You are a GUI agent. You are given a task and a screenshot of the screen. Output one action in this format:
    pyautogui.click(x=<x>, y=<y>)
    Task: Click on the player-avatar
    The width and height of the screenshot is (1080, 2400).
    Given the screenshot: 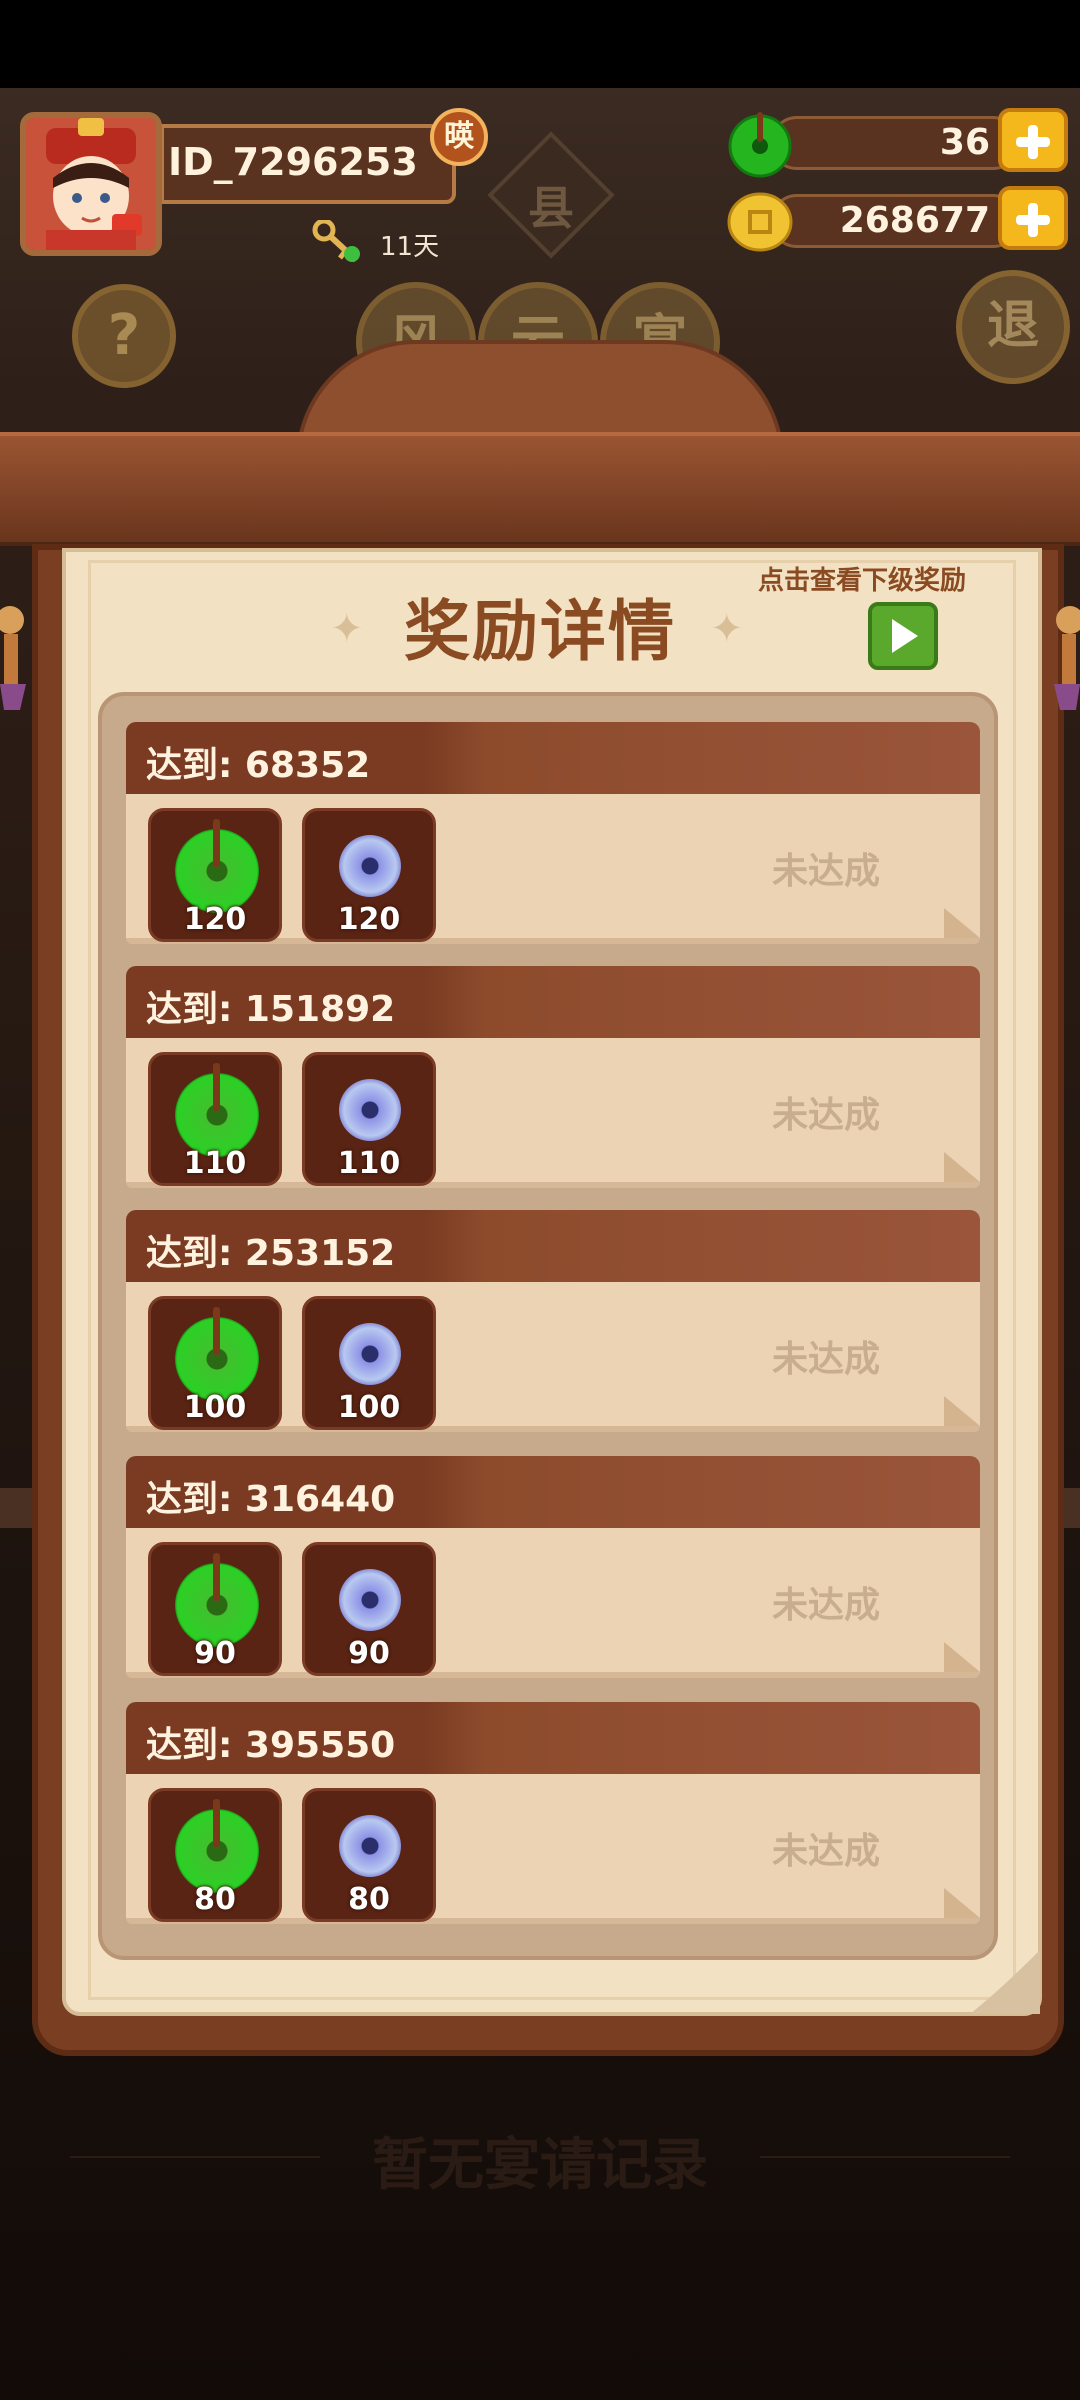 What is the action you would take?
    pyautogui.click(x=91, y=184)
    